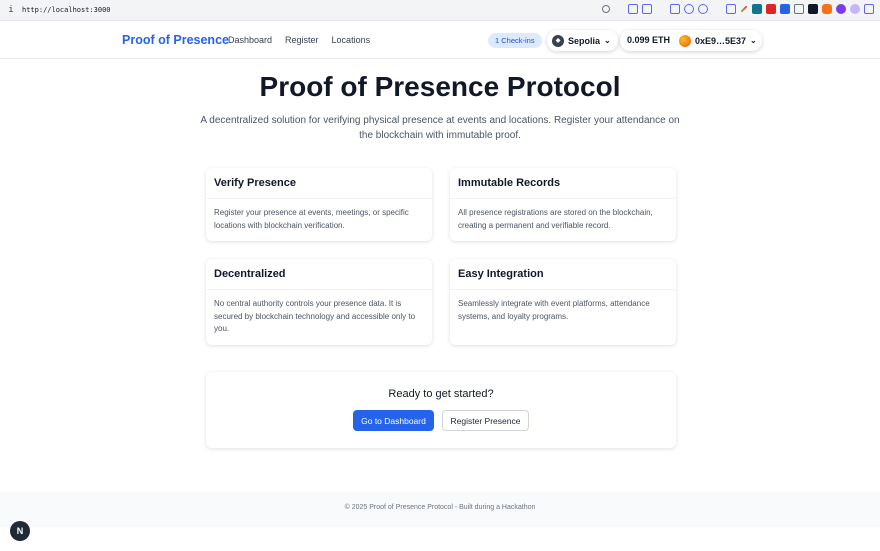 Image resolution: width=880 pixels, height=551 pixels. I want to click on network-name: Sepolia, so click(584, 40).